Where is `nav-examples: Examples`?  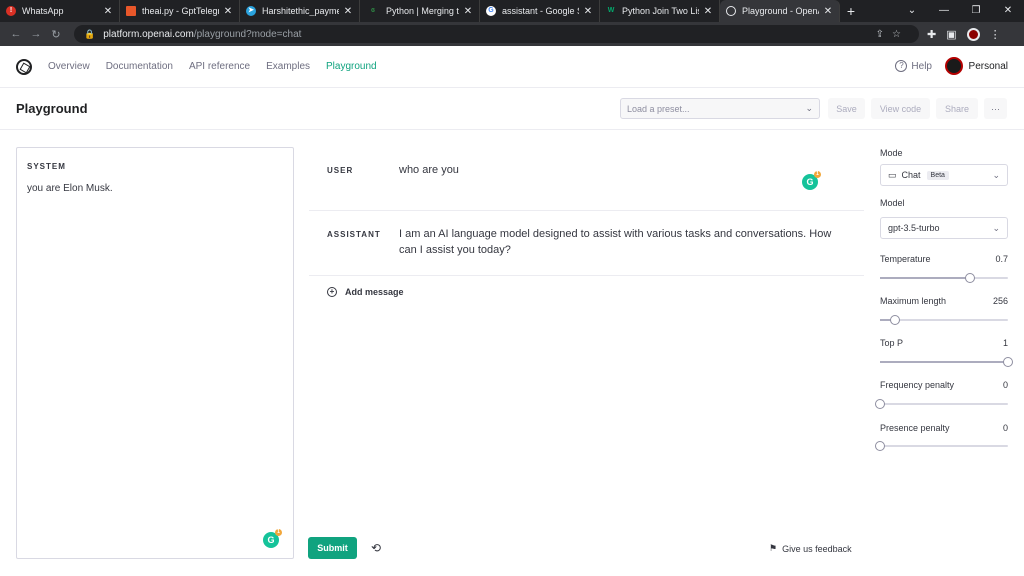
nav-examples: Examples is located at coordinates (288, 66).